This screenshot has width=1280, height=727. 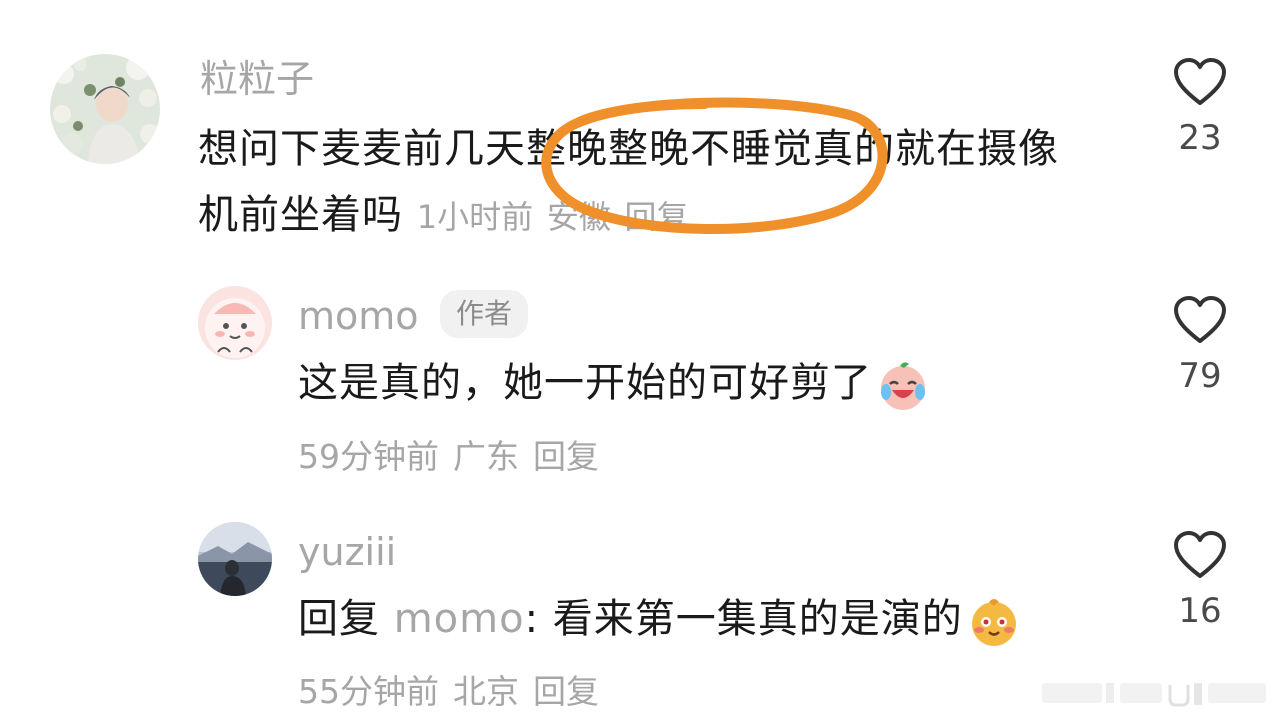 What do you see at coordinates (1200, 579) in the screenshot?
I see `like-button: 16` at bounding box center [1200, 579].